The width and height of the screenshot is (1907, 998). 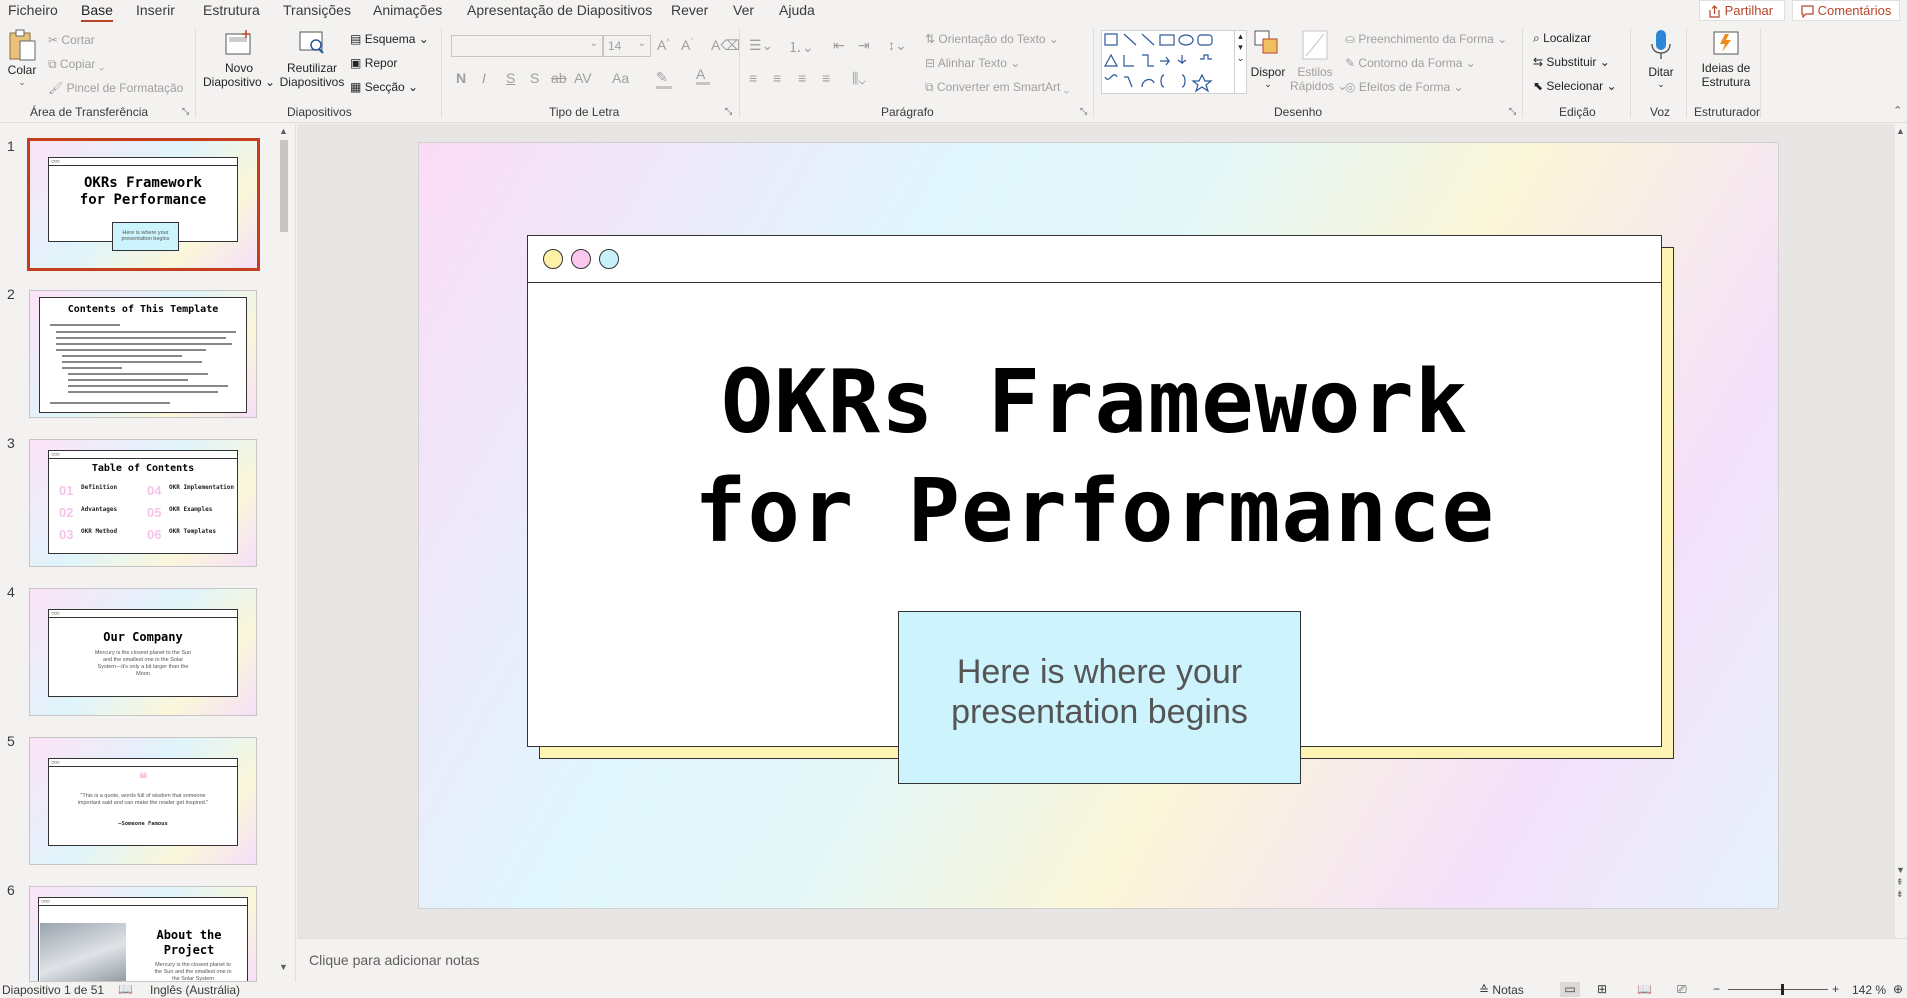 What do you see at coordinates (1168, 62) in the screenshot?
I see `shapes-gallery` at bounding box center [1168, 62].